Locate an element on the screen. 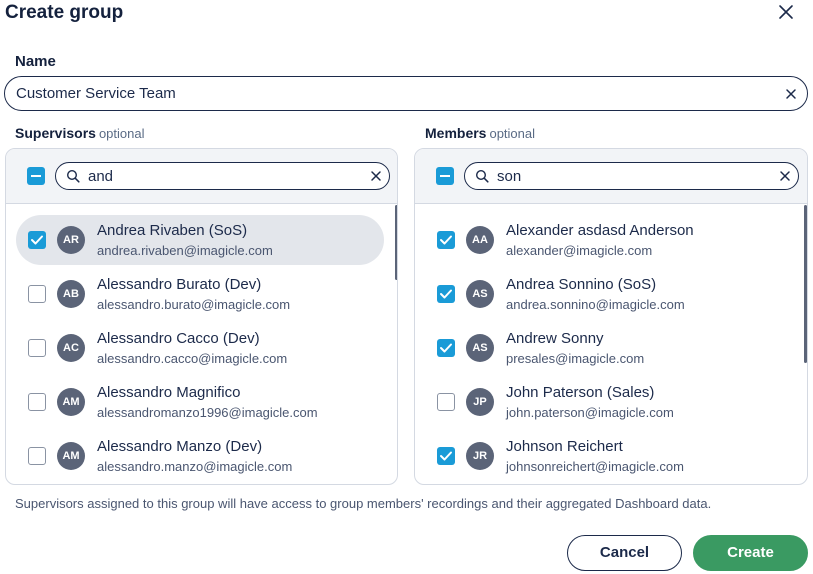 Image resolution: width=813 pixels, height=574 pixels. supervisors-panel-header is located at coordinates (201, 176).